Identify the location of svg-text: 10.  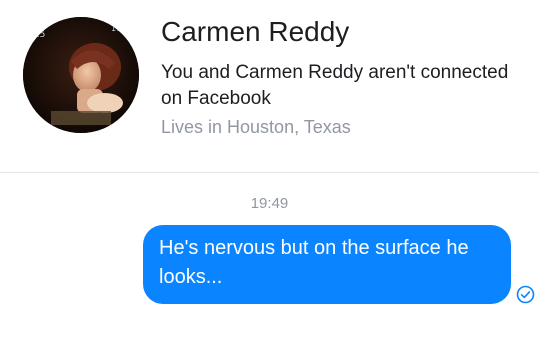
(116, 28).